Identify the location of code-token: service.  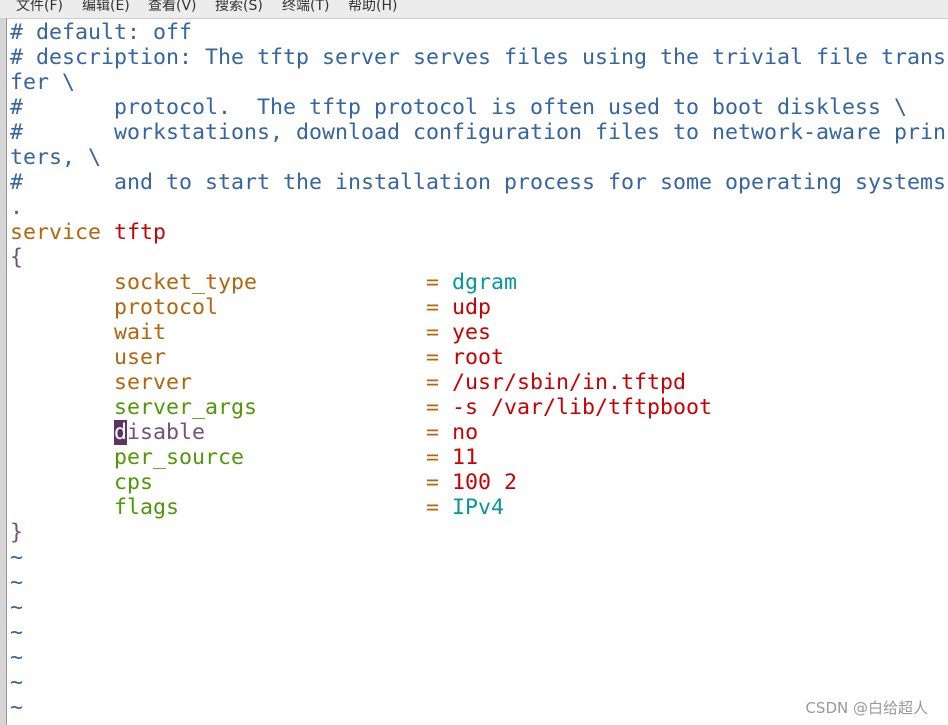
(62, 232).